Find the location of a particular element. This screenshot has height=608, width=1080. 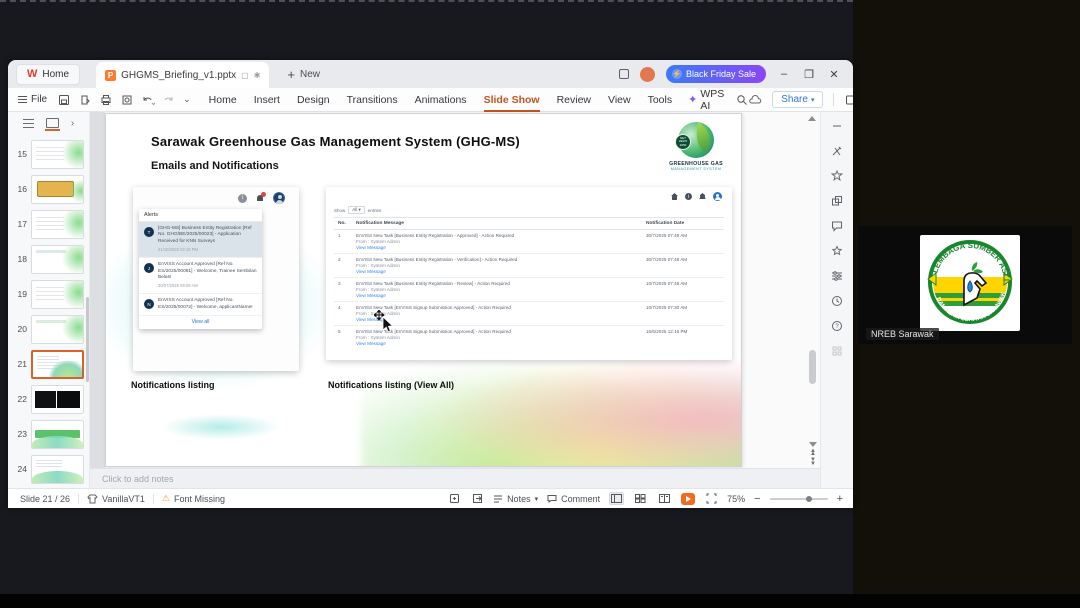

menu-item-view: View is located at coordinates (619, 100).